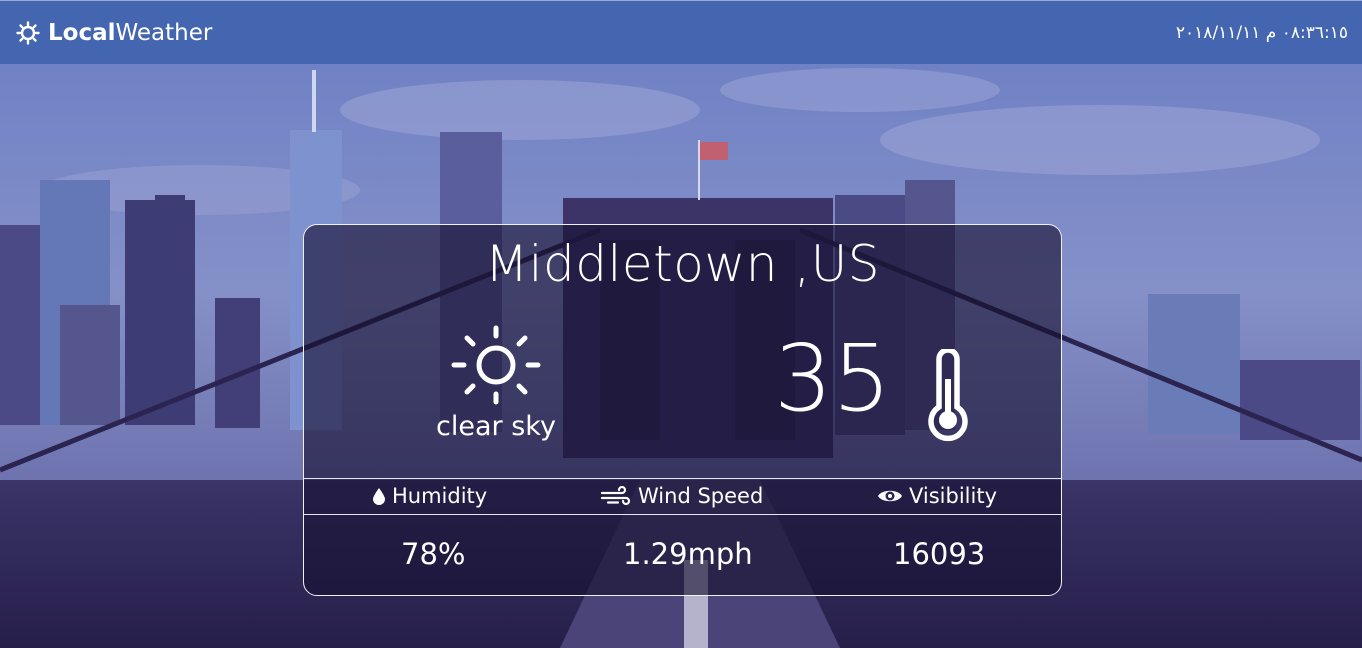  I want to click on sun-outline-icon, so click(28, 32).